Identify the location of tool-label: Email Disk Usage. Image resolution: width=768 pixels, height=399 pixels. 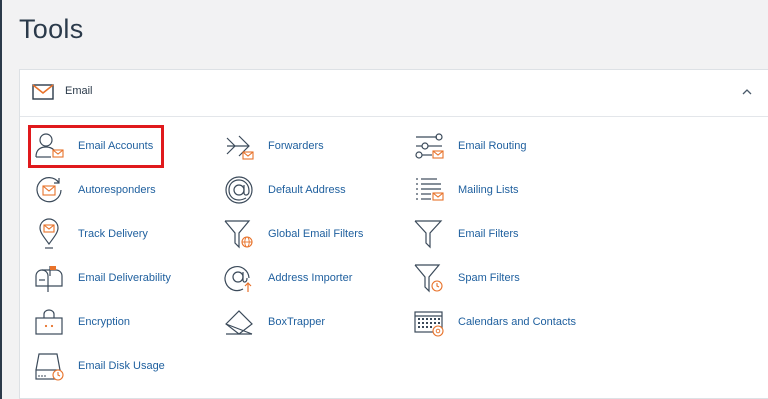
(121, 366).